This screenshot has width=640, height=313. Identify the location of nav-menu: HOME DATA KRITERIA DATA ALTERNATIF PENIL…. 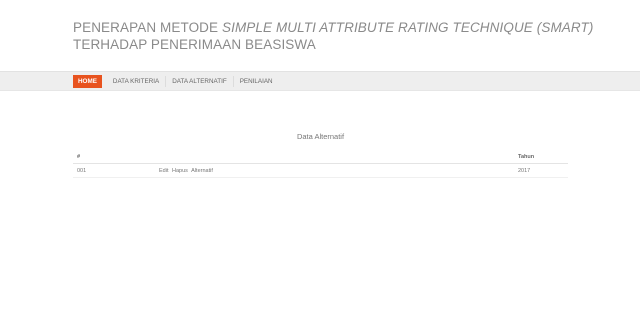
(176, 81).